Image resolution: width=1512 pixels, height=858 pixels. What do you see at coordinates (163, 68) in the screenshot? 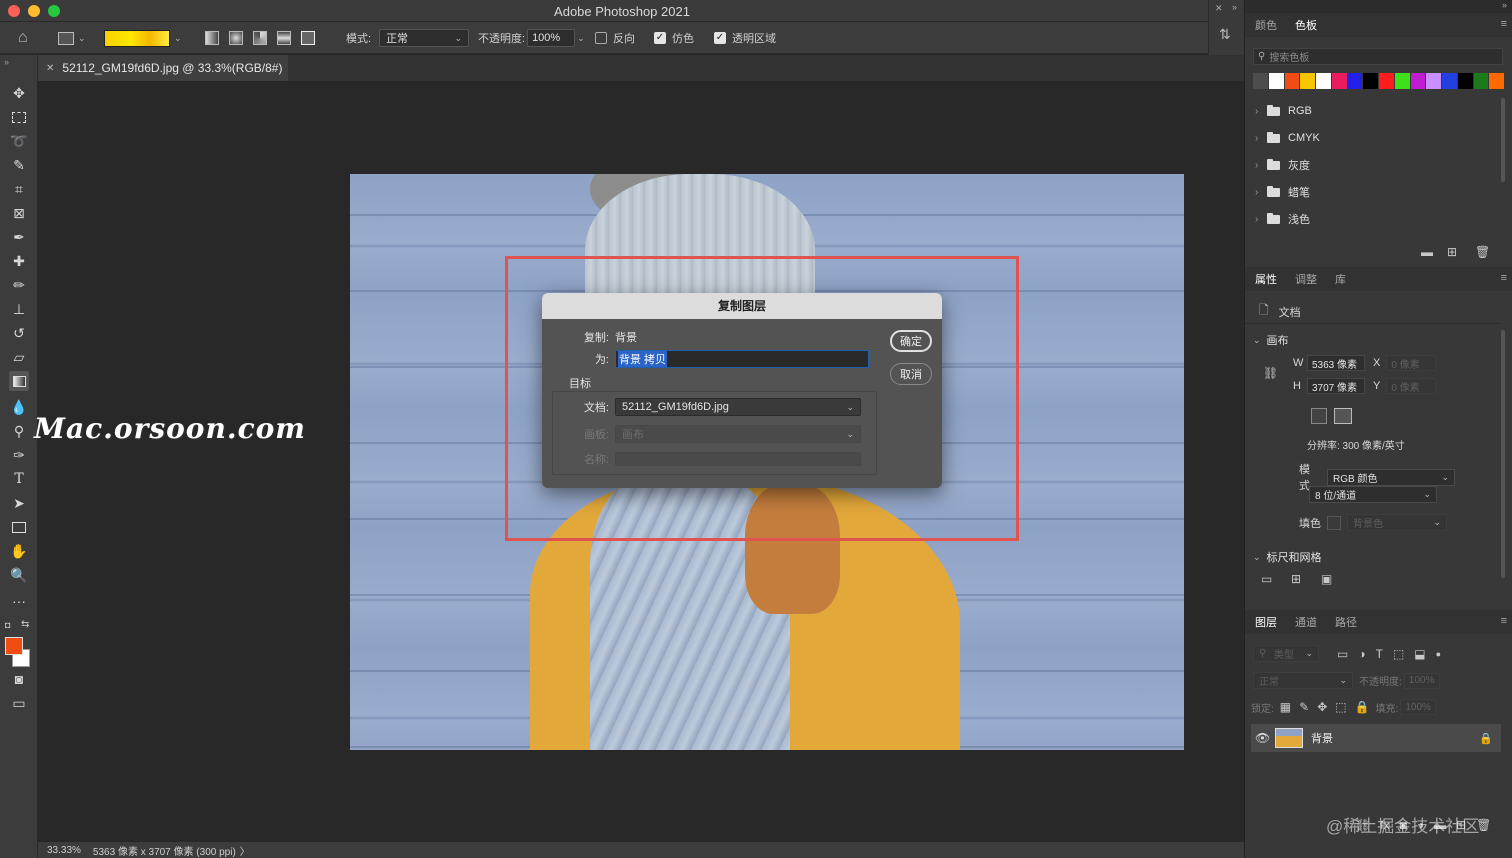
I see `document-tab: ✕ 52112_GM19fd6D.jpg @ 33.3%(RGB/8#)` at bounding box center [163, 68].